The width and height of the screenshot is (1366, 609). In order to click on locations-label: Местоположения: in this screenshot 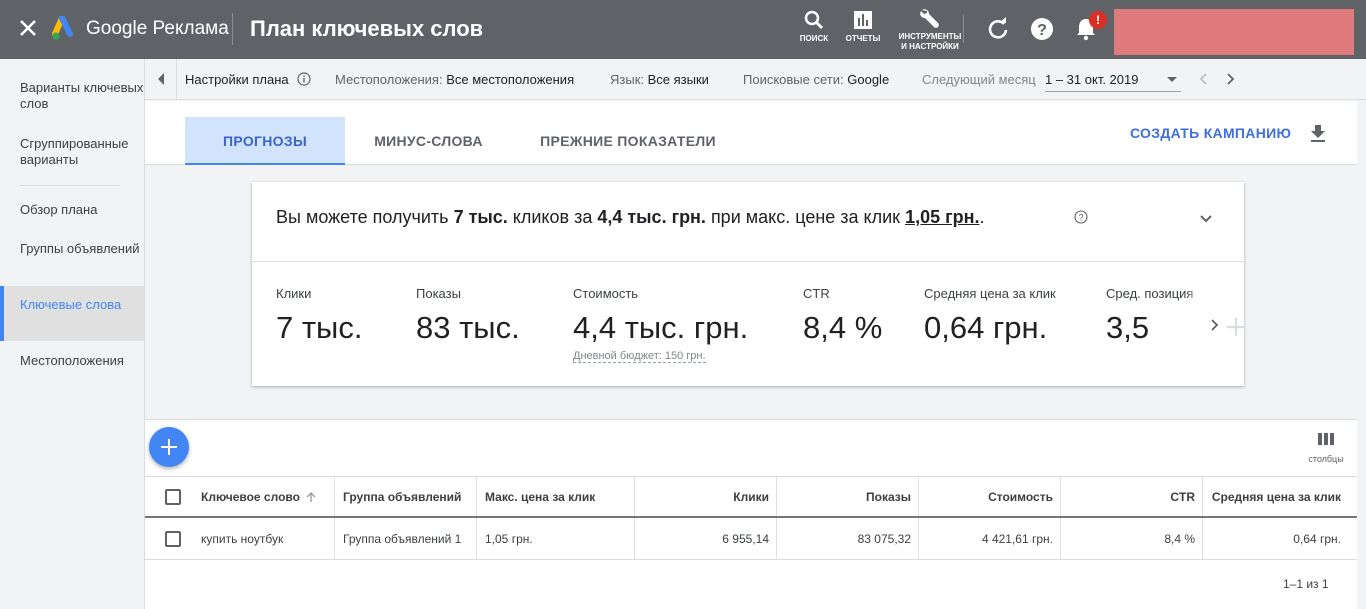, I will do `click(389, 79)`.